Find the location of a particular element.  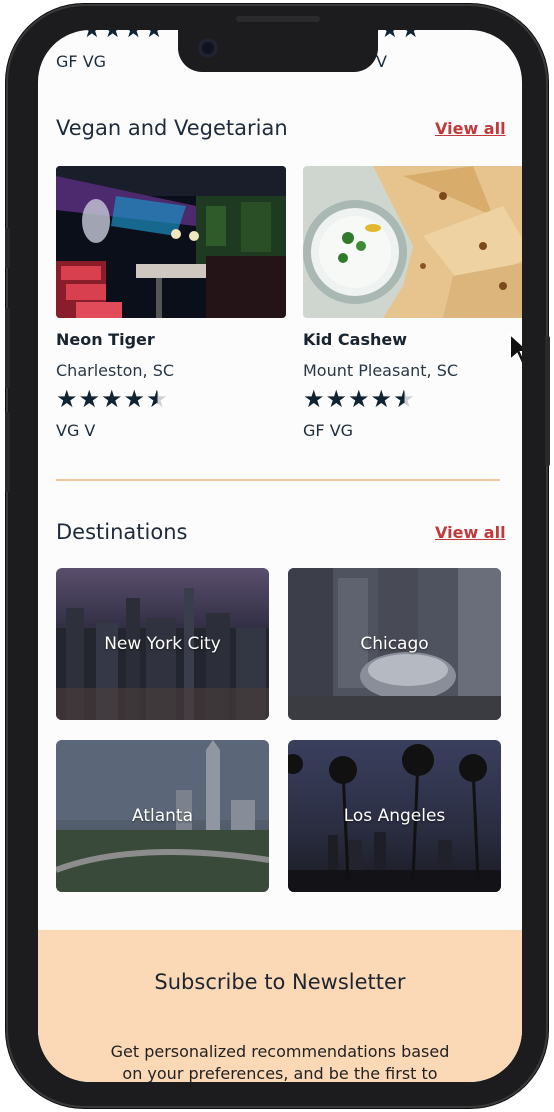

destination-label: Chicago is located at coordinates (394, 644).